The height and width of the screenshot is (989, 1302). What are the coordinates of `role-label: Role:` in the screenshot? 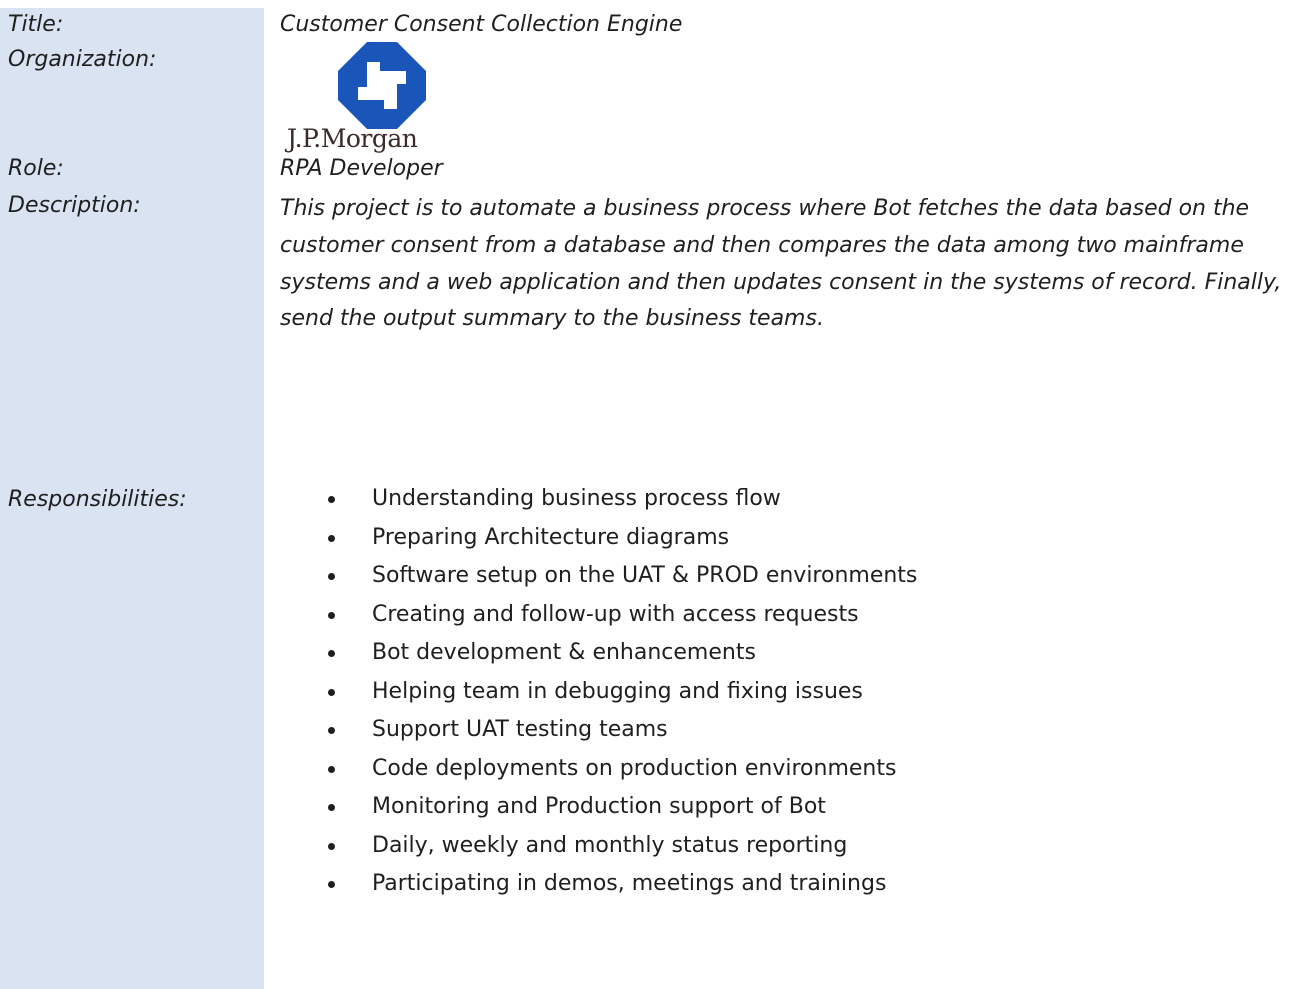 It's located at (36, 168).